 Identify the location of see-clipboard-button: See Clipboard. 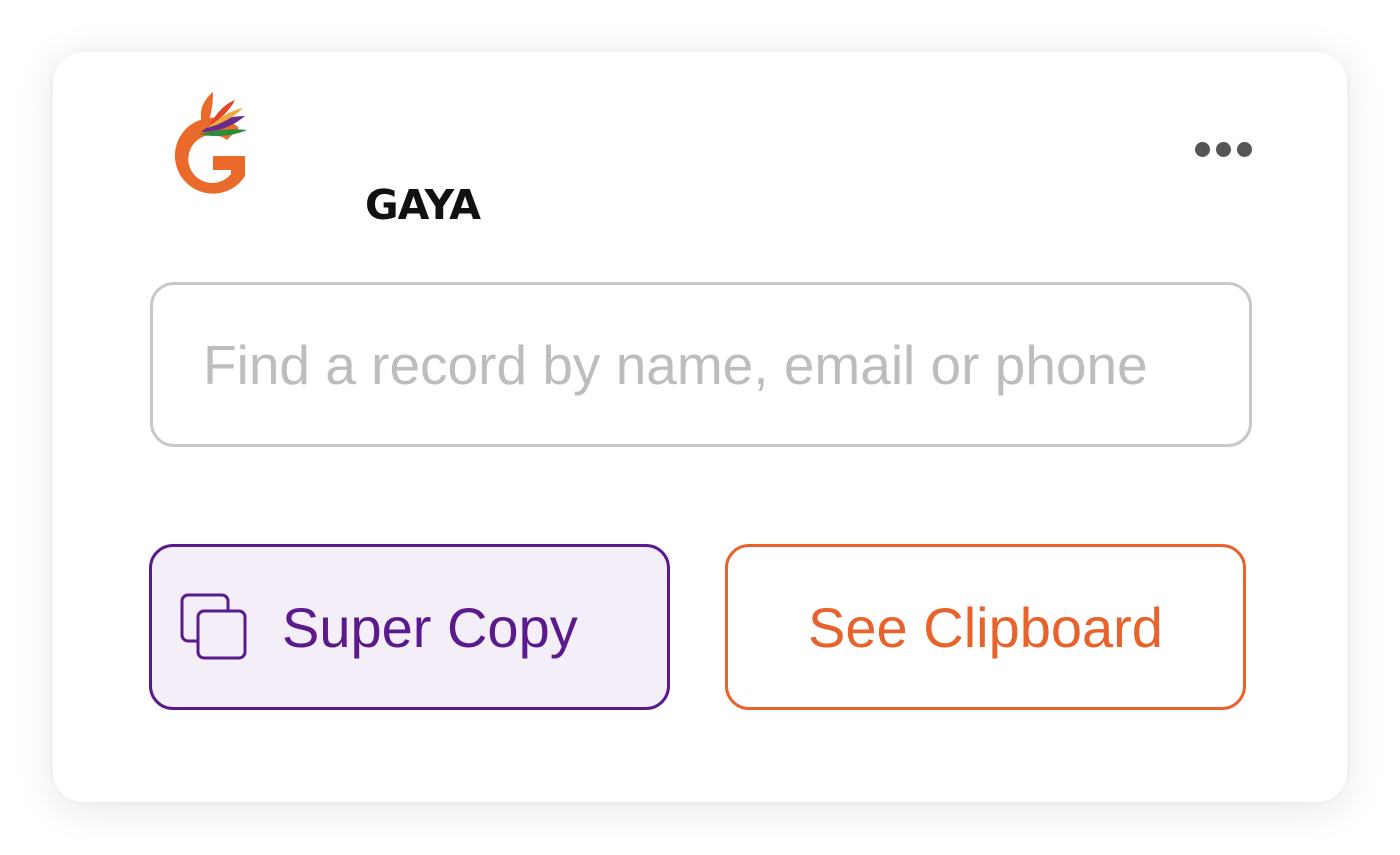
(985, 627).